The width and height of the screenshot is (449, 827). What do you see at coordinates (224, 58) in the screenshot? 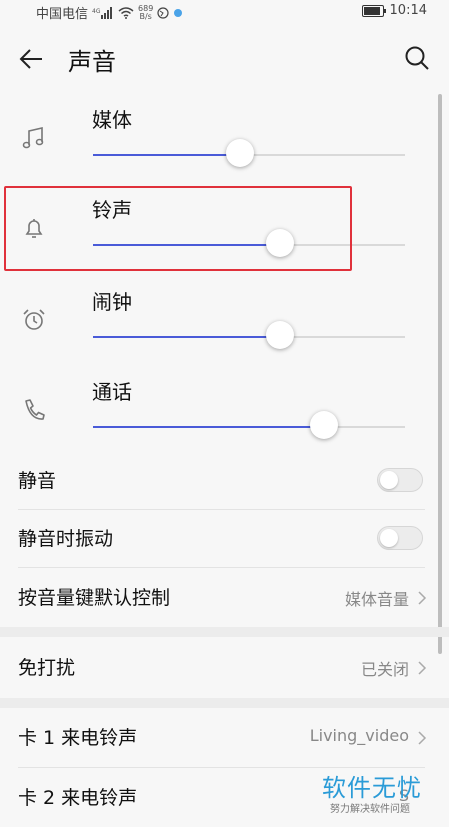
I see `app-bar: 声音` at bounding box center [224, 58].